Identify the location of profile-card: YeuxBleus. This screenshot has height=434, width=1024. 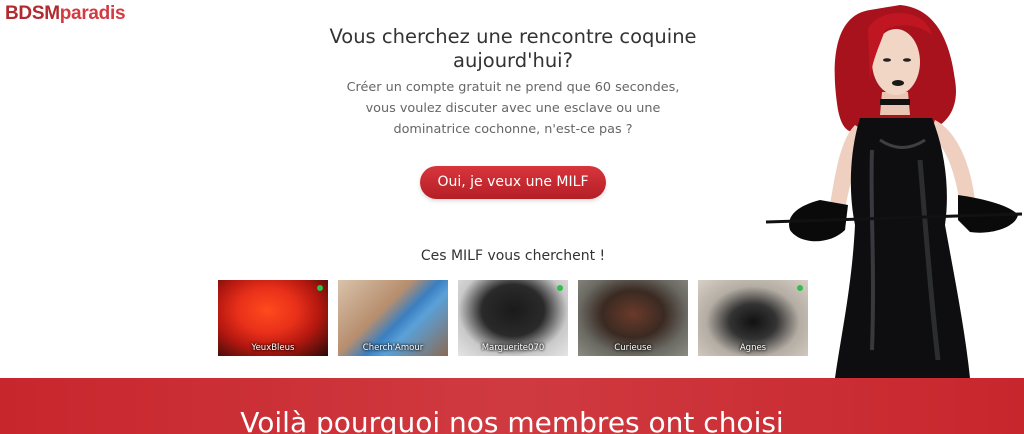
(273, 318).